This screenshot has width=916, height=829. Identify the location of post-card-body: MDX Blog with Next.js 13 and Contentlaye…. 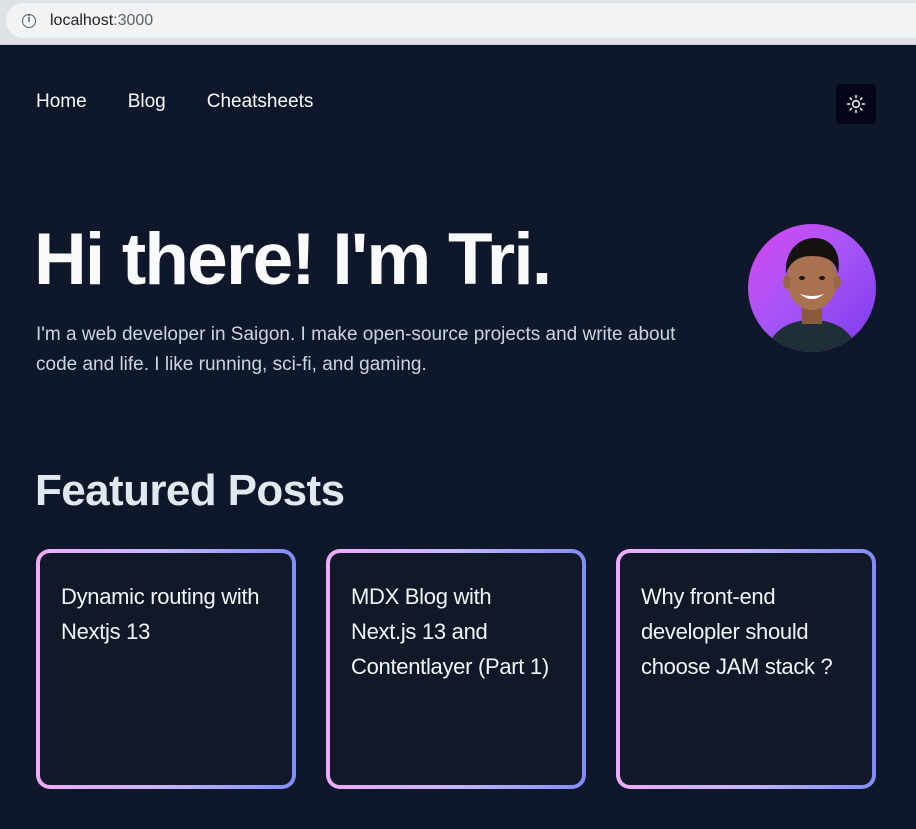
(456, 669).